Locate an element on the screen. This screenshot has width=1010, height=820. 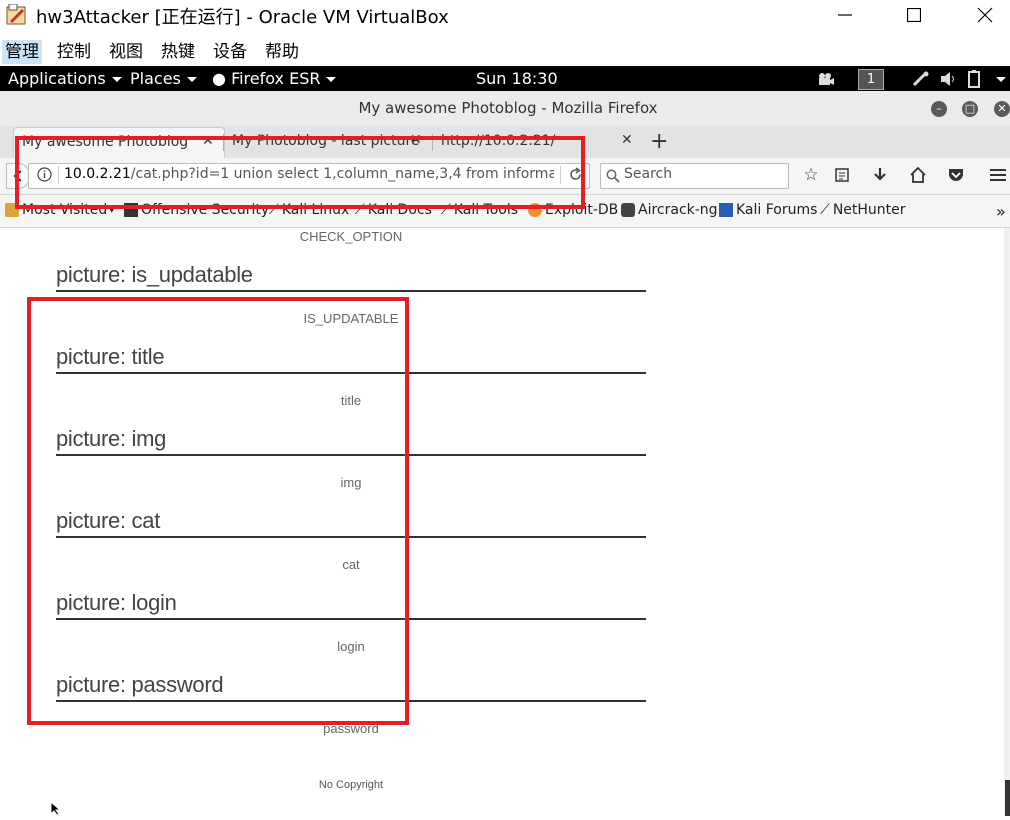
maximize-button is located at coordinates (914, 15).